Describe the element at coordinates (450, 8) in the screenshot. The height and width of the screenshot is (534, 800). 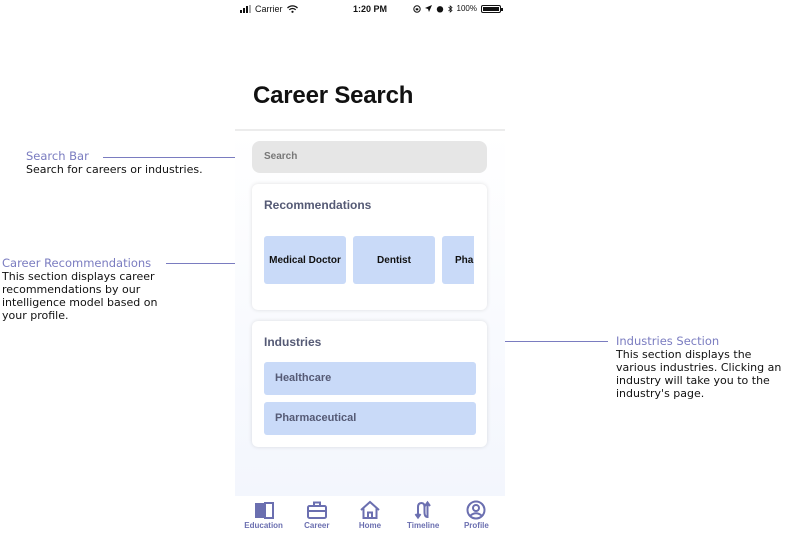
I see `bluetooth-icon` at that location.